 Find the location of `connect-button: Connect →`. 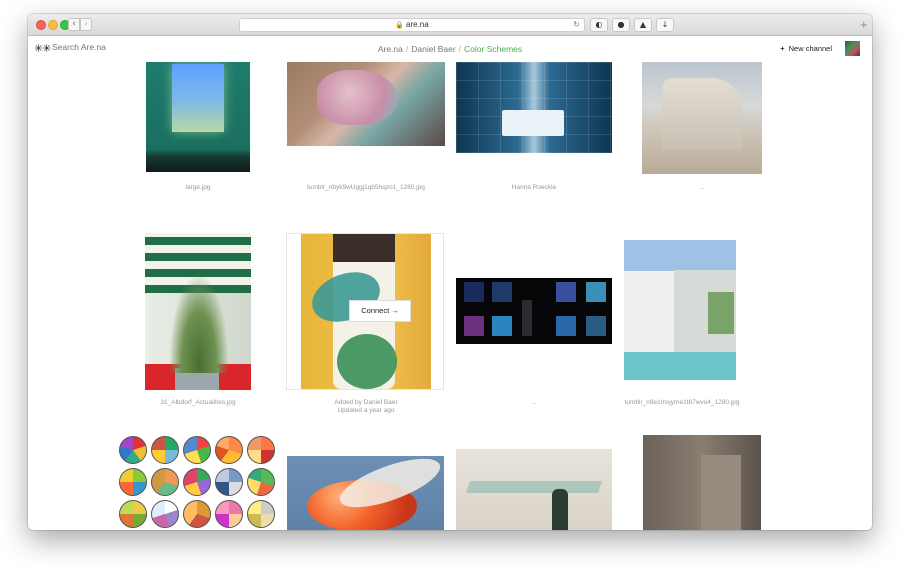

connect-button: Connect → is located at coordinates (380, 311).